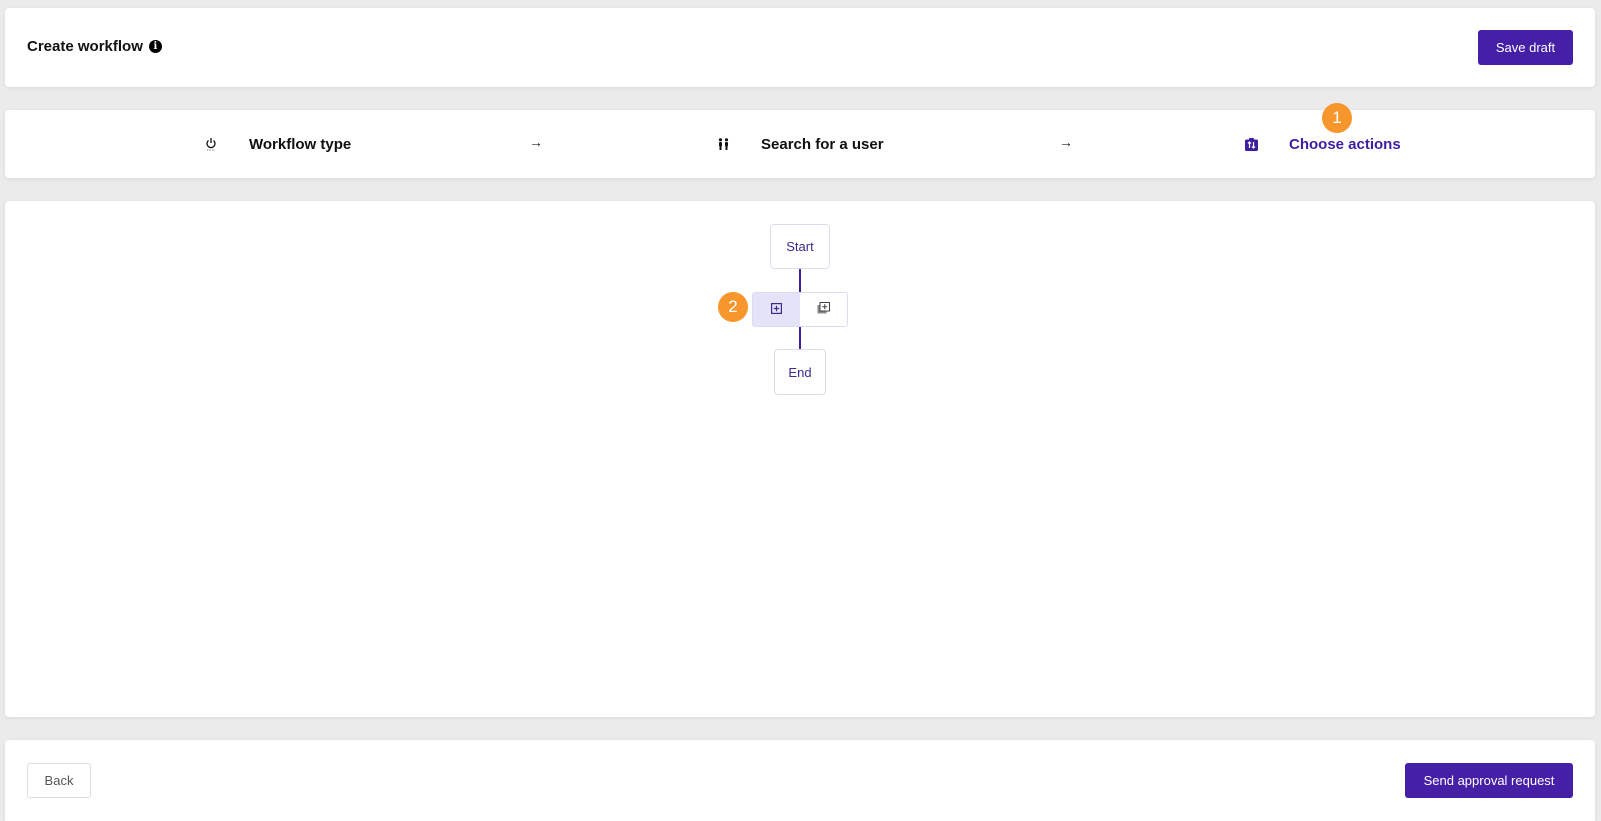 This screenshot has height=821, width=1601. I want to click on step-choose-actions: Choose actions, so click(1321, 144).